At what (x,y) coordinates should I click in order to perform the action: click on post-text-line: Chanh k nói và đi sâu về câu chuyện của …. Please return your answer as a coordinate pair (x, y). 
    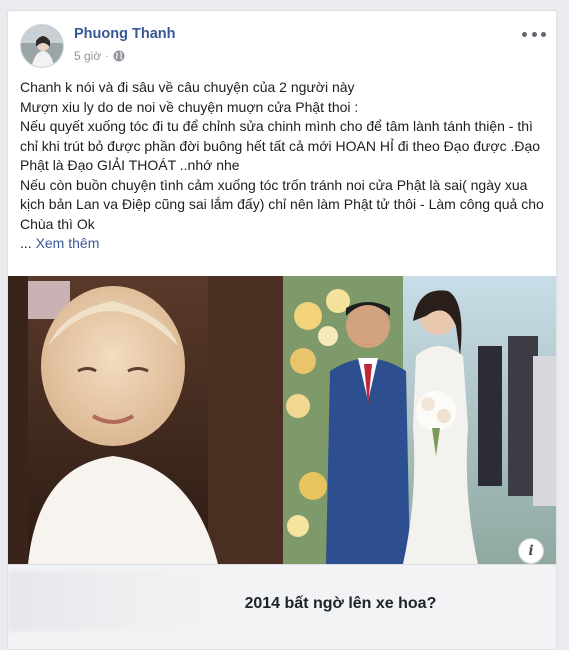
    Looking at the image, I should click on (187, 87).